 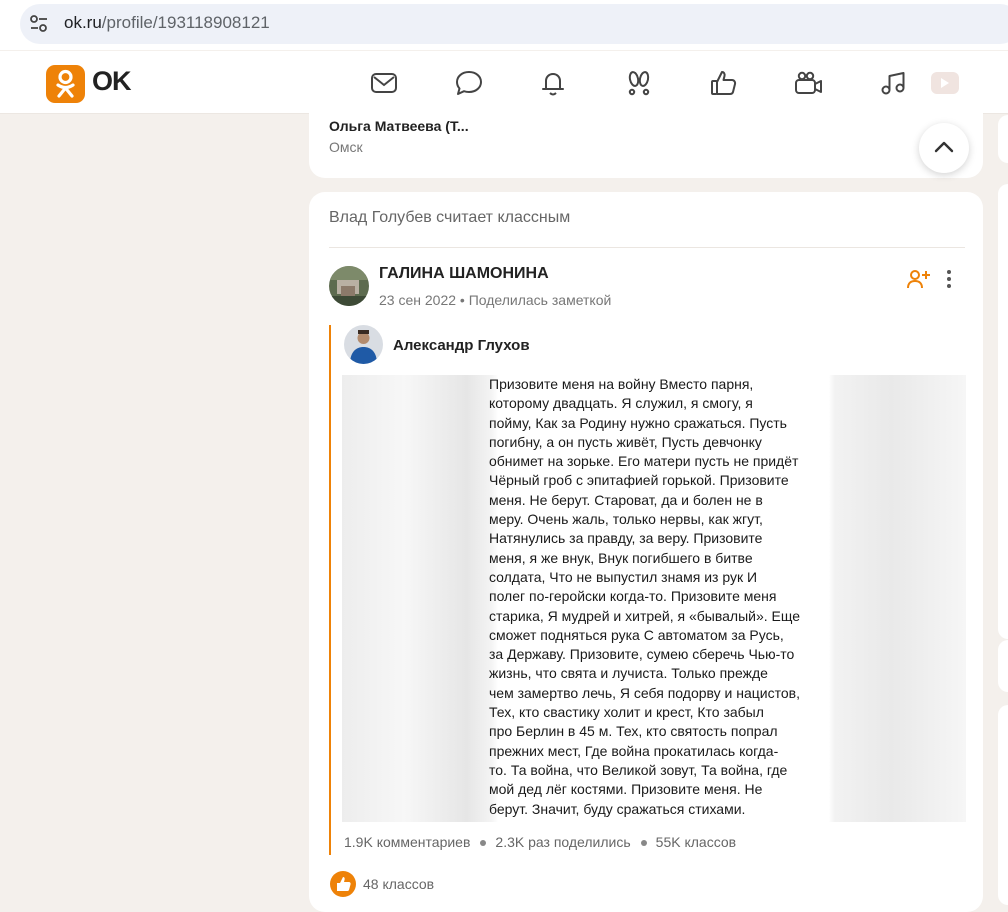 I want to click on comments-count: 1.9K комментариев, so click(x=407, y=842).